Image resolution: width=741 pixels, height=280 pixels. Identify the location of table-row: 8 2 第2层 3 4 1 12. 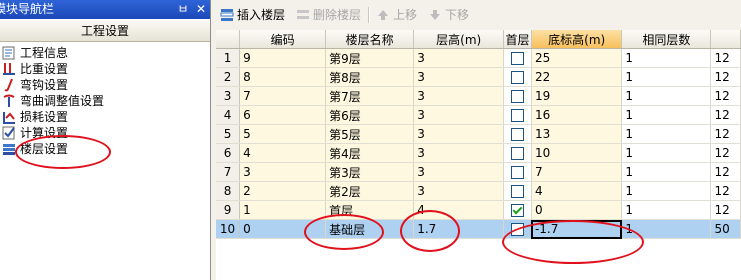
(478, 191).